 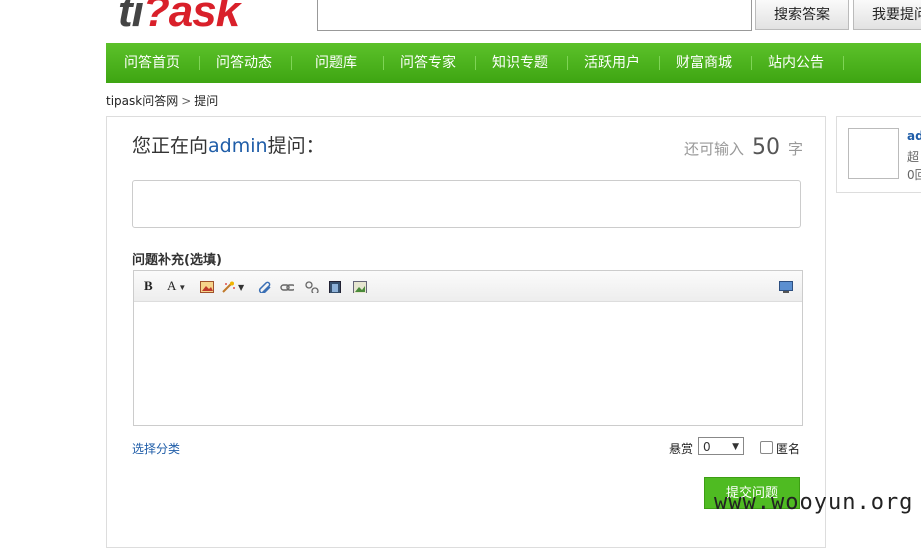 I want to click on watermark: www.wooyun.org, so click(x=814, y=502).